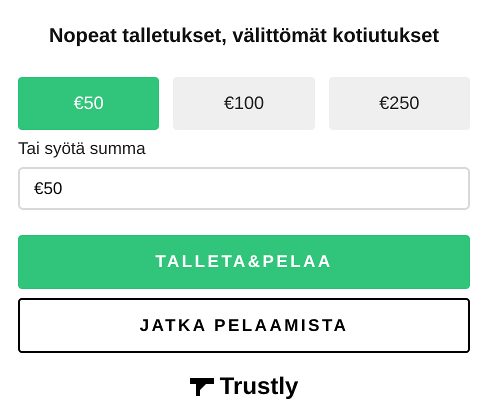 This screenshot has height=414, width=488. Describe the element at coordinates (244, 103) in the screenshot. I see `amount-option: €100` at that location.